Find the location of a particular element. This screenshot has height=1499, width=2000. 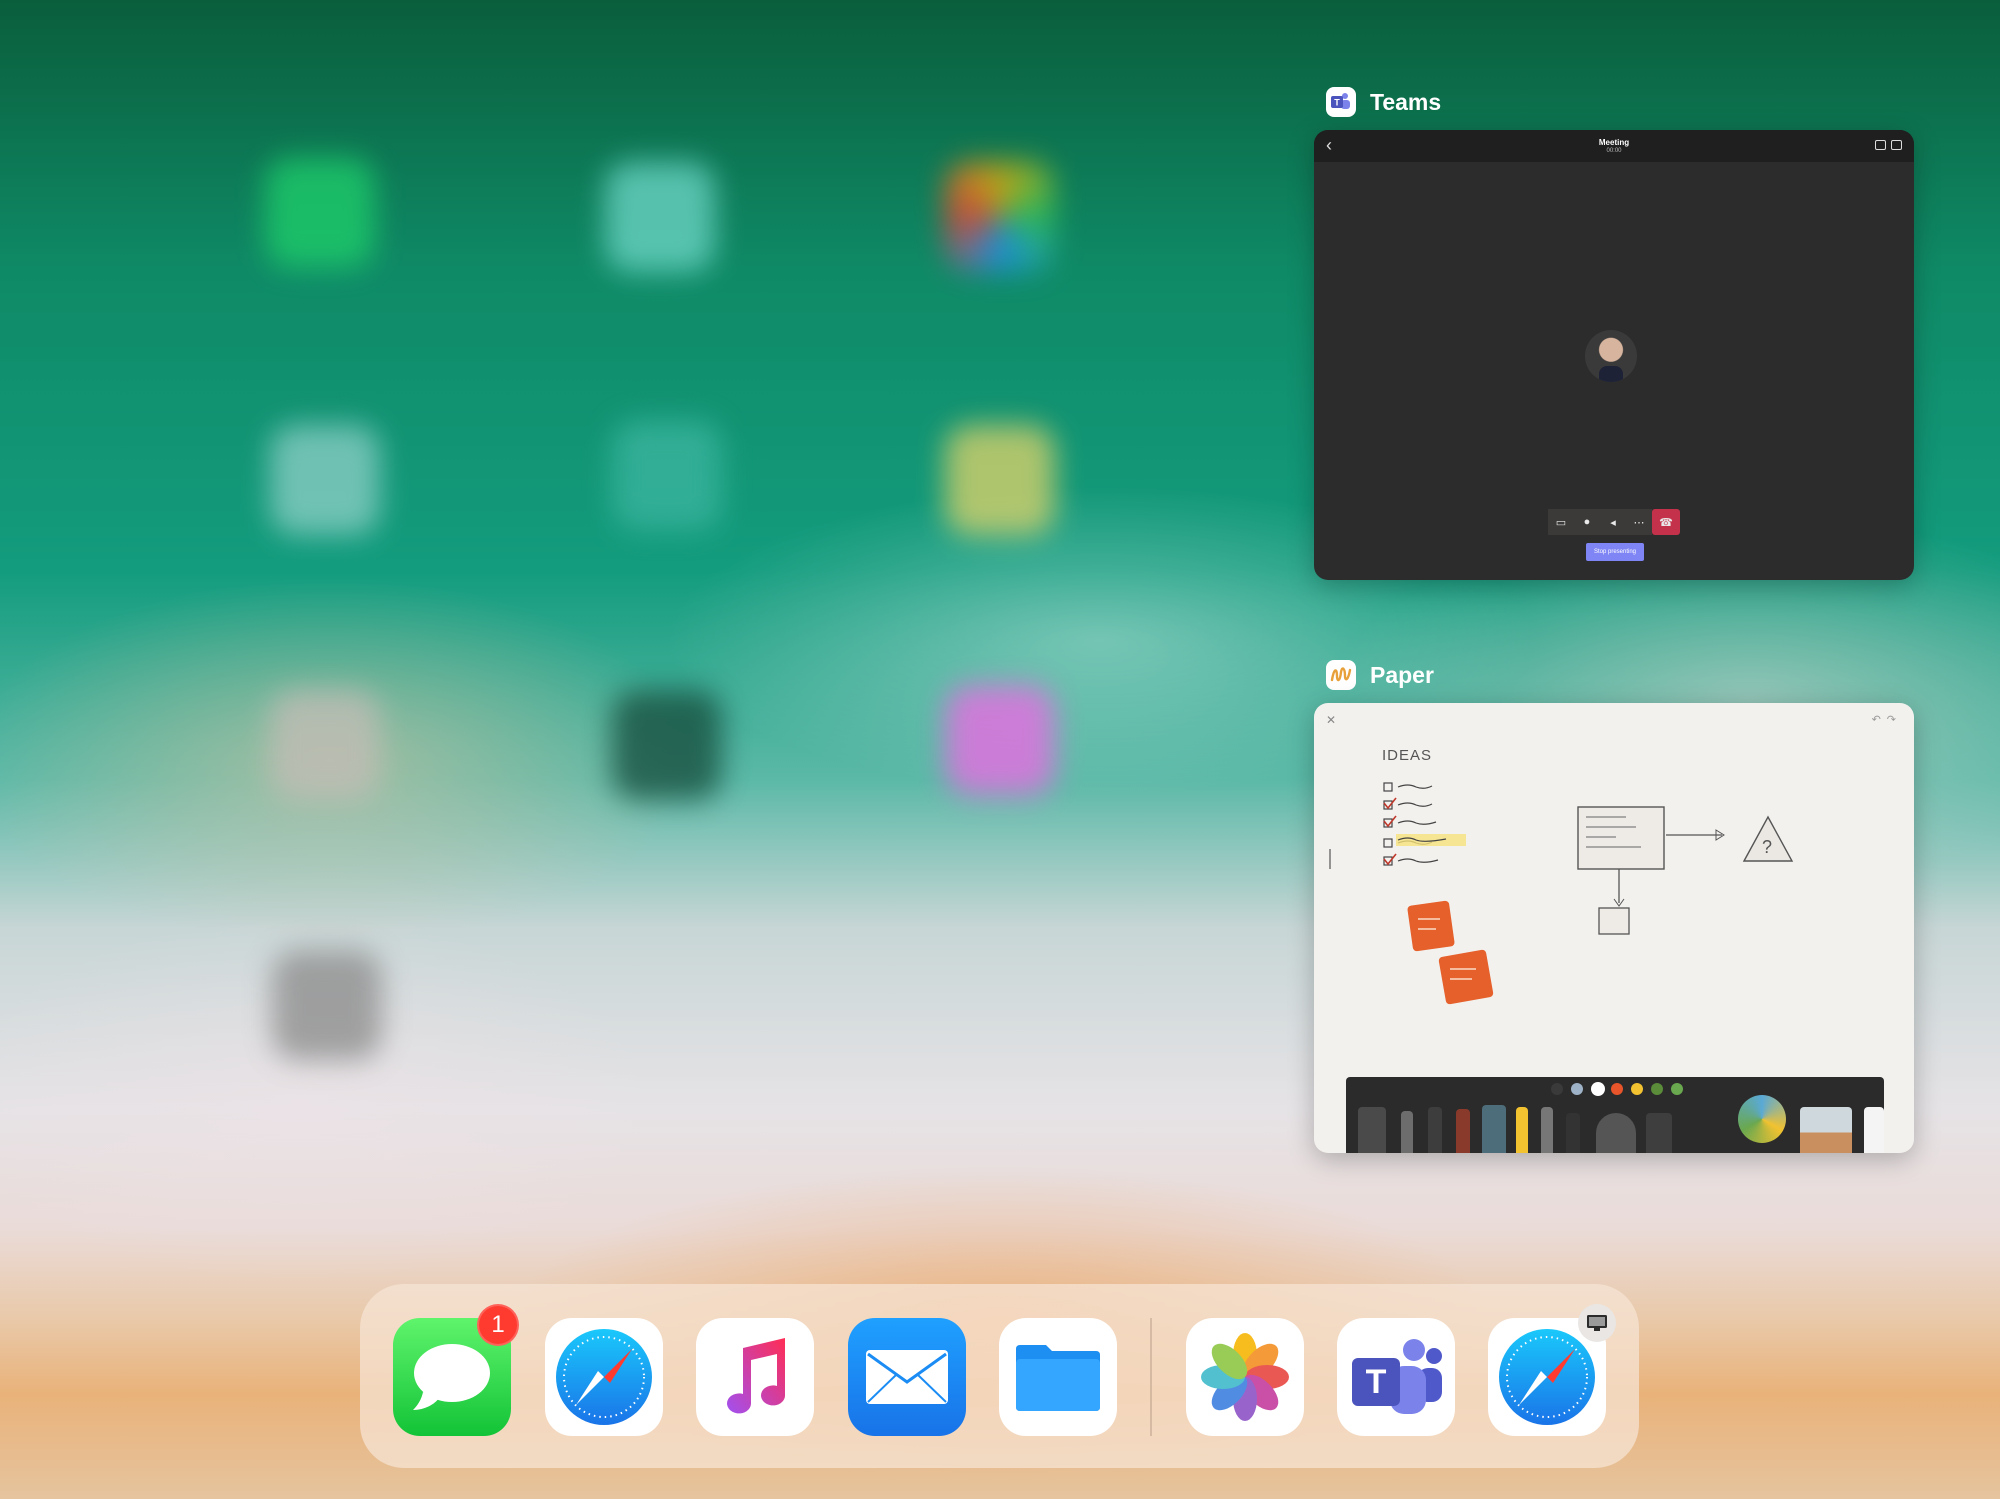

sketch-canvas: ? is located at coordinates (1561, 893).